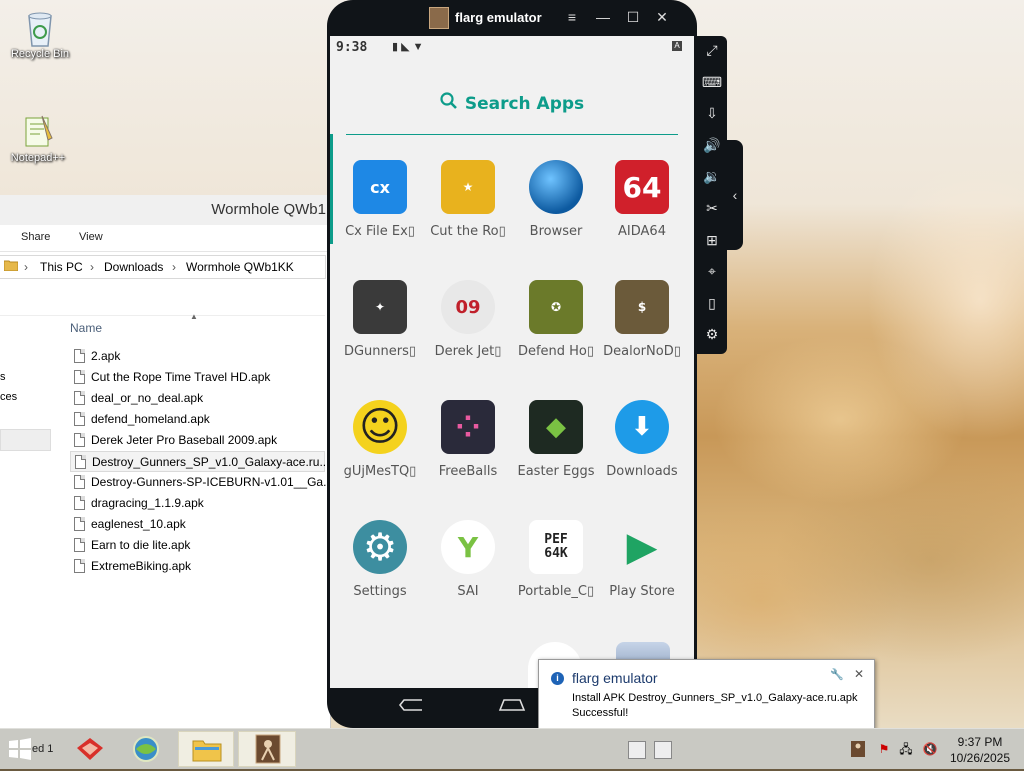 The width and height of the screenshot is (1024, 771). Describe the element at coordinates (735, 195) in the screenshot. I see `sidebar-collapse-tab: ‹` at that location.